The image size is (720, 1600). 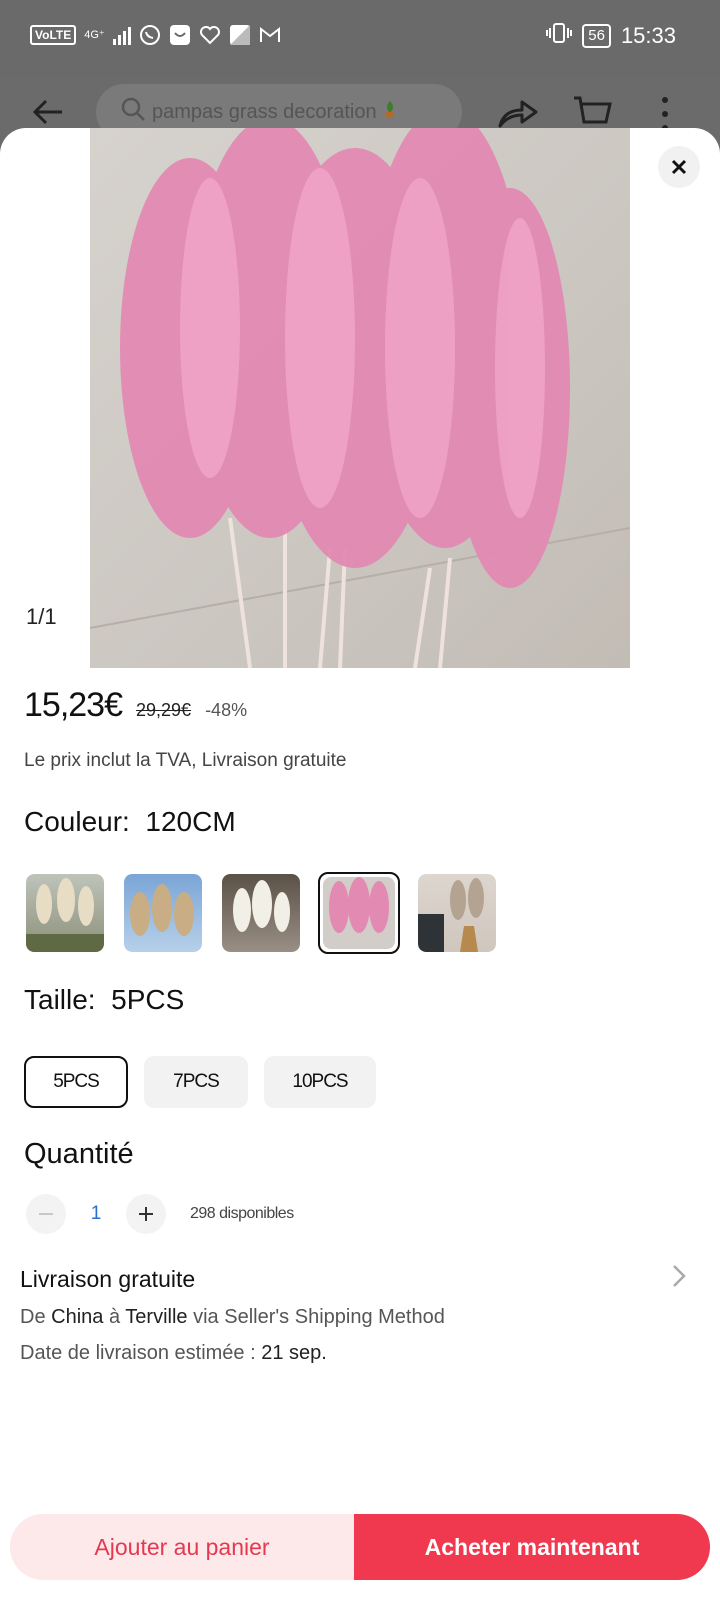 What do you see at coordinates (77, 1317) in the screenshot?
I see `shipping-origin: China` at bounding box center [77, 1317].